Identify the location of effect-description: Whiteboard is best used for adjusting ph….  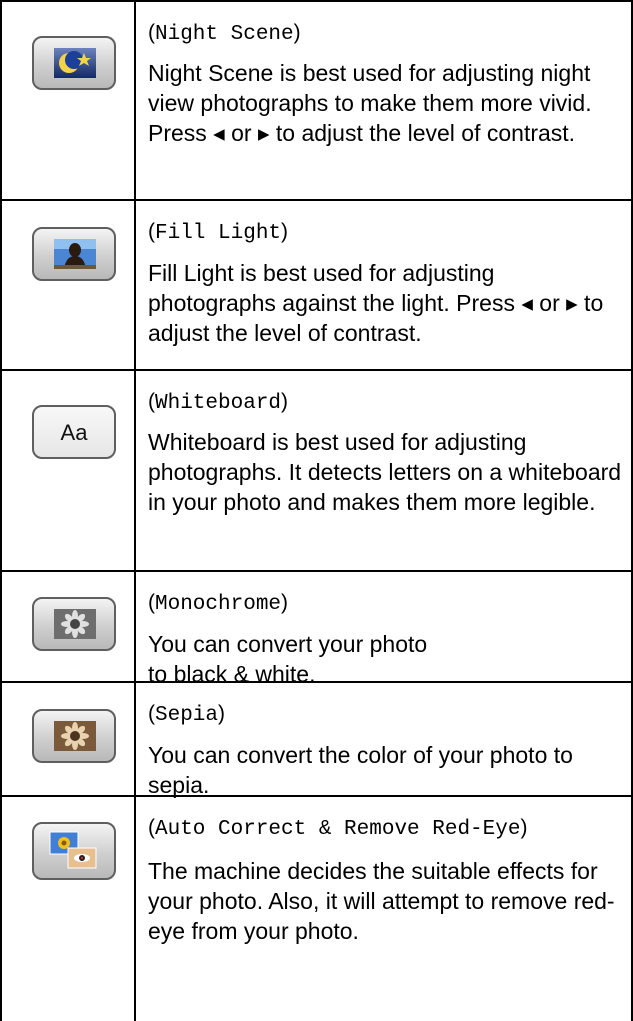
(385, 472).